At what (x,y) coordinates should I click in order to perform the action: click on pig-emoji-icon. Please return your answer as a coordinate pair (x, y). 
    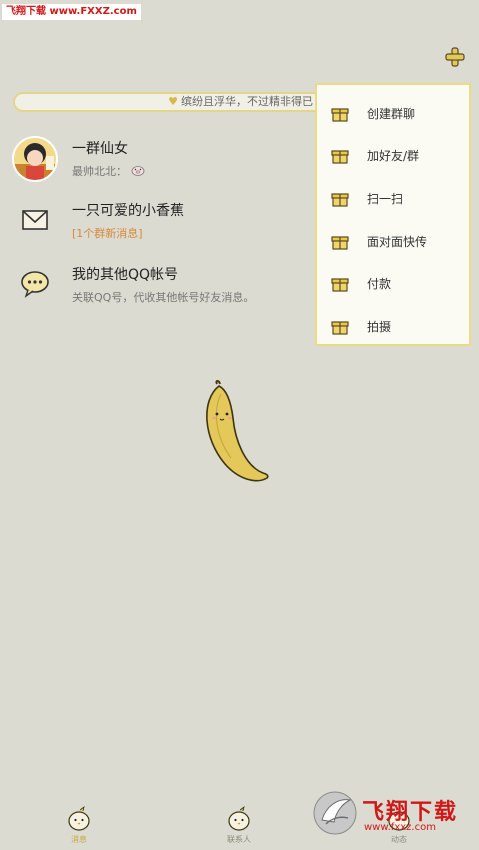
    Looking at the image, I should click on (137, 171).